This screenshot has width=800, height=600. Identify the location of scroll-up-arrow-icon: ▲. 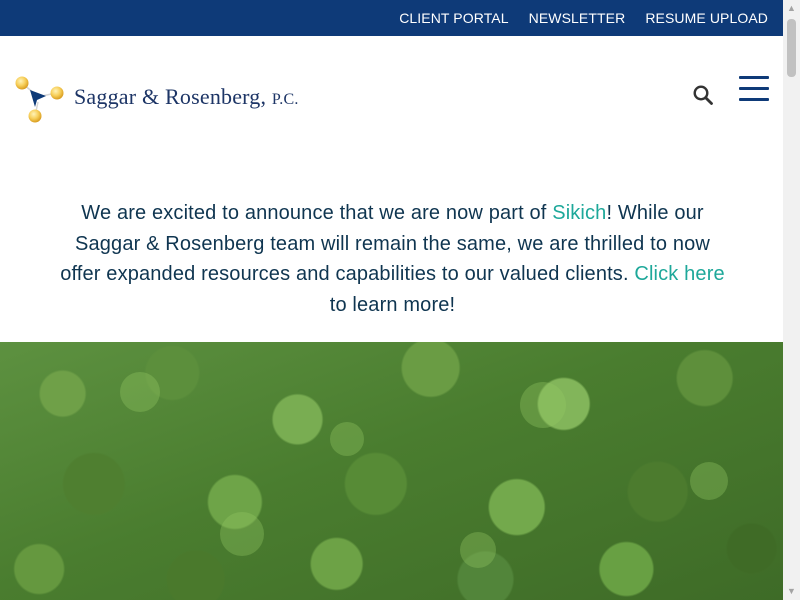
(791, 8).